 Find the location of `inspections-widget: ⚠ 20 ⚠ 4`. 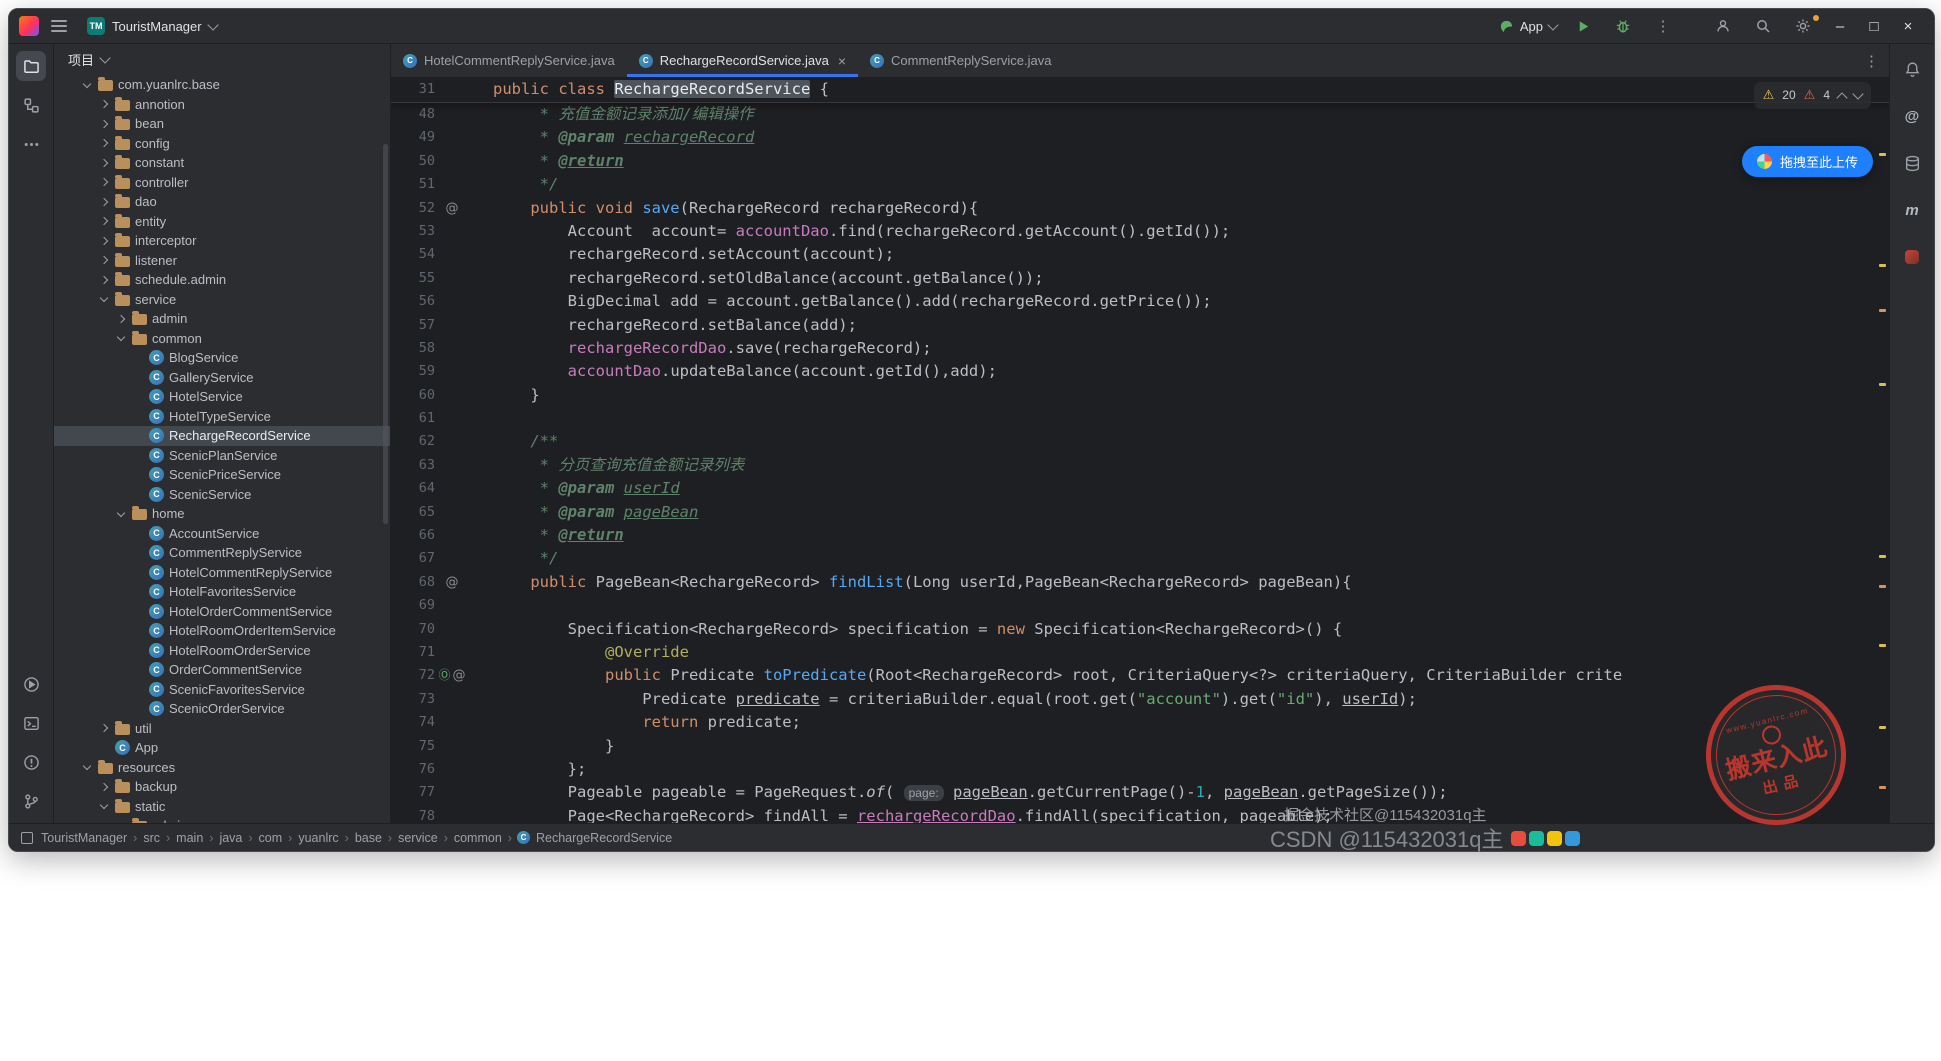

inspections-widget: ⚠ 20 ⚠ 4 is located at coordinates (1812, 96).